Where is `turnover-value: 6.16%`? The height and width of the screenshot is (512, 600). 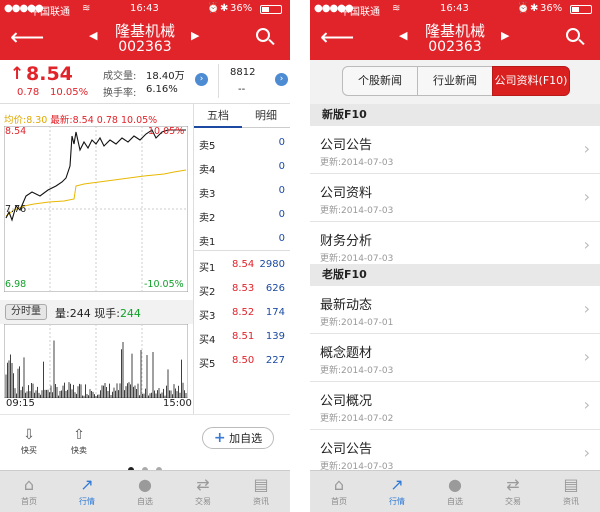
turnover-value: 6.16% is located at coordinates (162, 89).